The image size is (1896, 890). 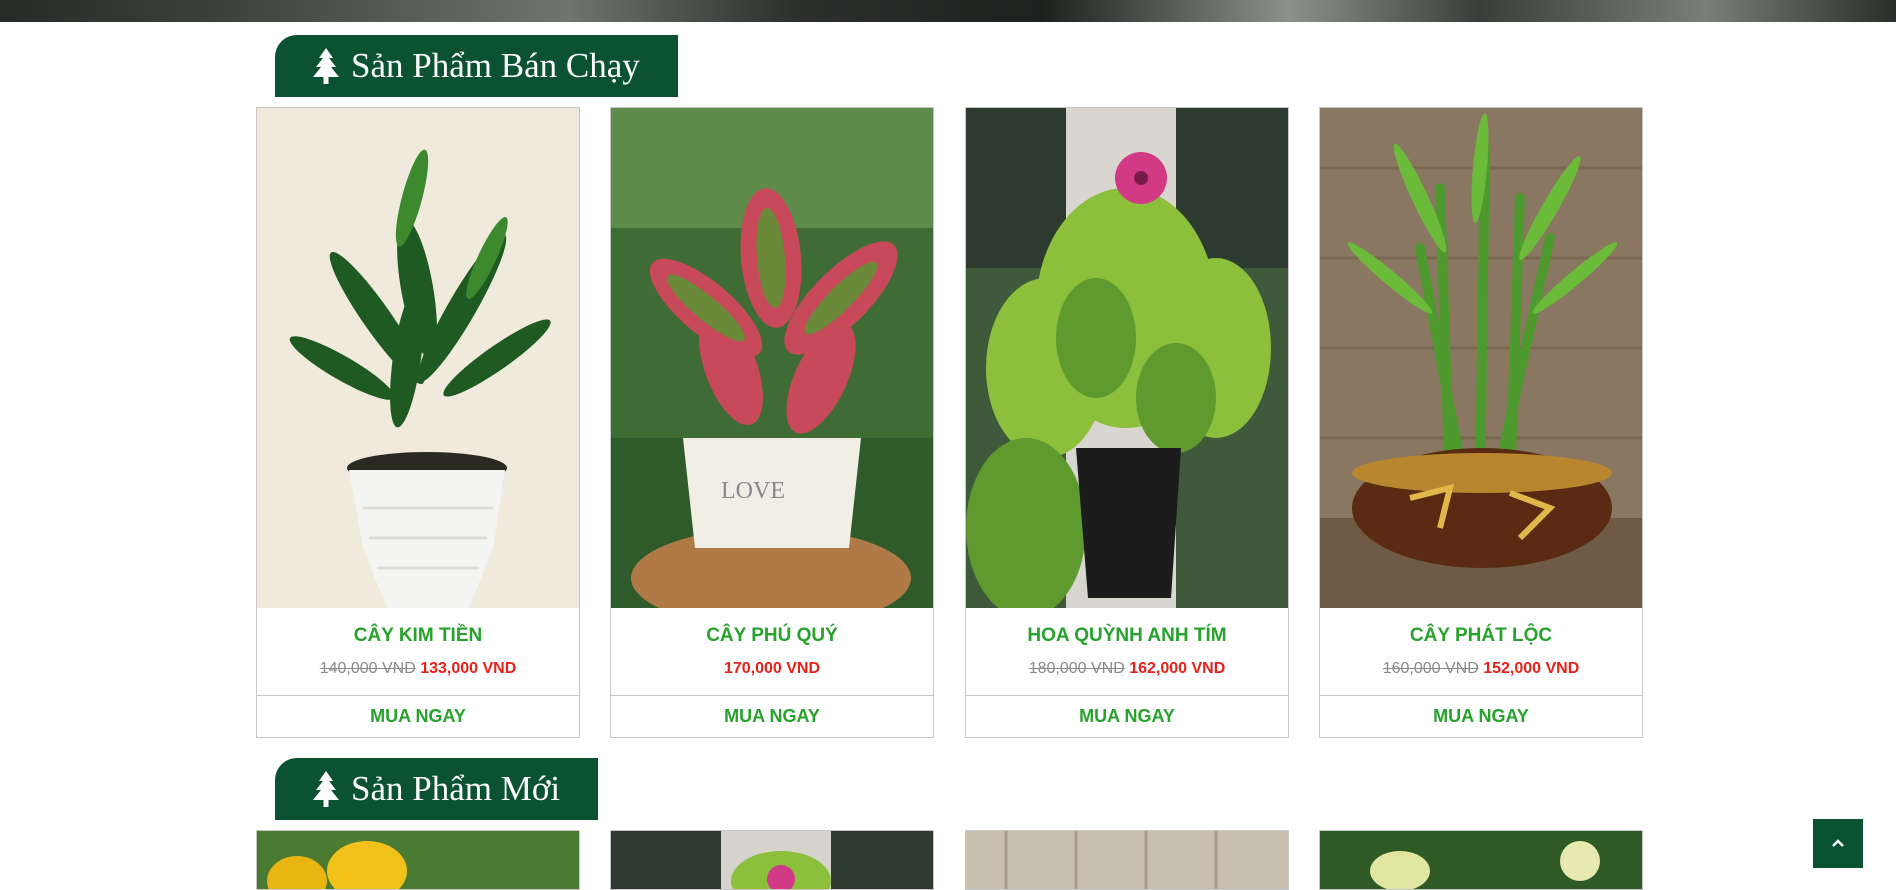 What do you see at coordinates (418, 636) in the screenshot?
I see `product-name: CÂY KIM TIỀN` at bounding box center [418, 636].